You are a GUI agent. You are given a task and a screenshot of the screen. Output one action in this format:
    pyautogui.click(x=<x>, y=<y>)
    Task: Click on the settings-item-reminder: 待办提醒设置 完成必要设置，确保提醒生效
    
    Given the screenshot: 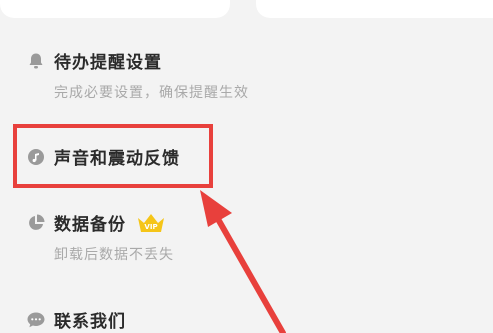 What is the action you would take?
    pyautogui.click(x=137, y=75)
    